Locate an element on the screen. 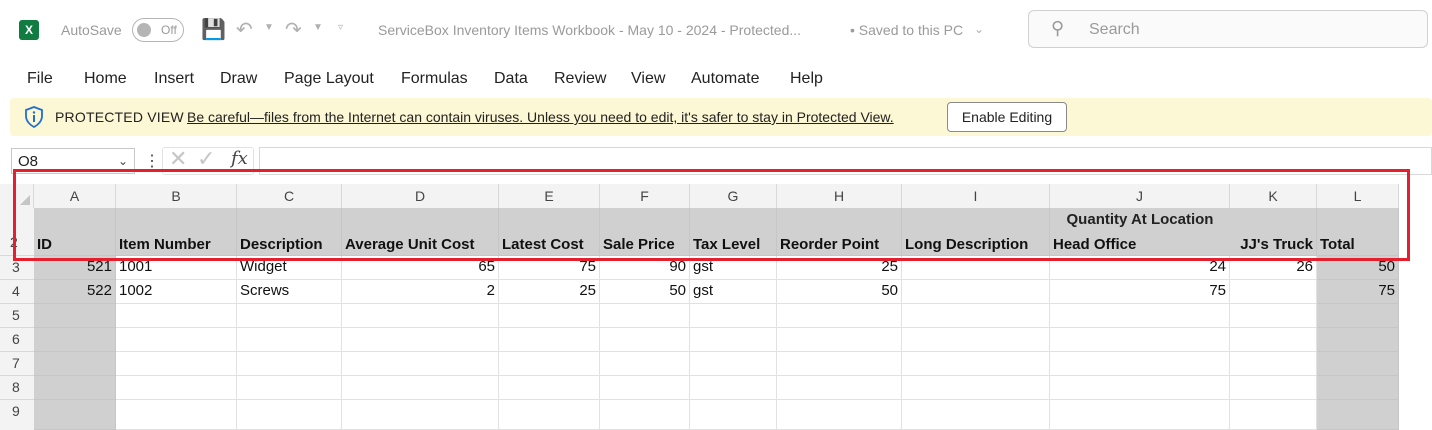  table-cell: Screws is located at coordinates (289, 292).